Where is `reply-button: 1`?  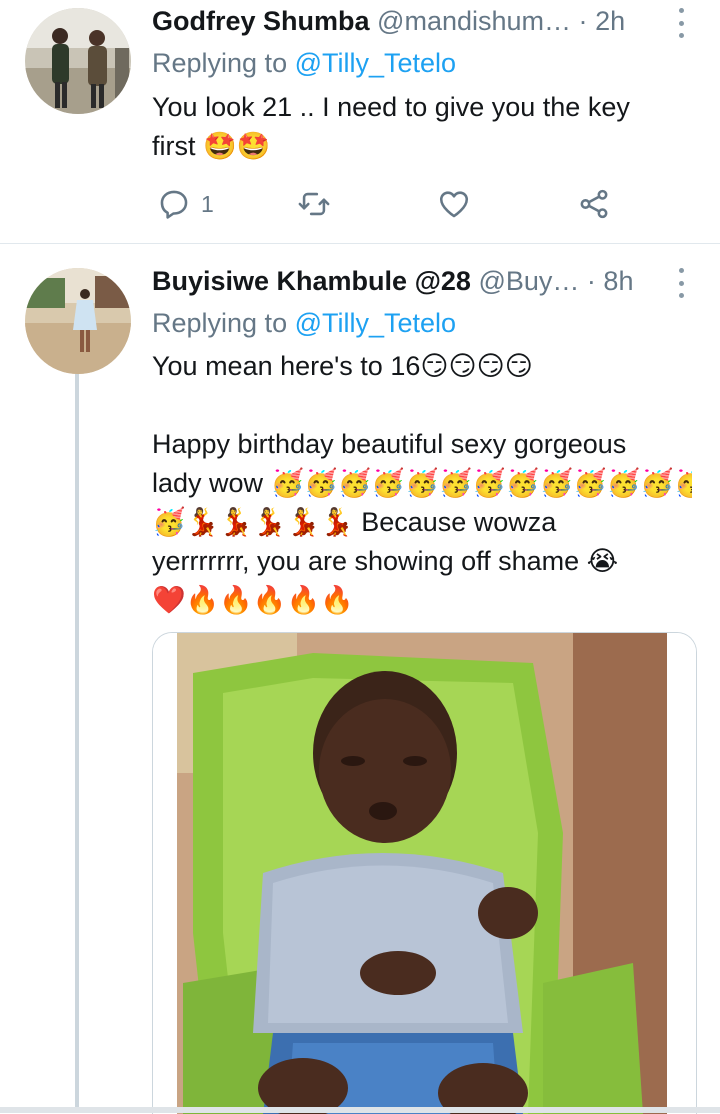 reply-button: 1 is located at coordinates (185, 204).